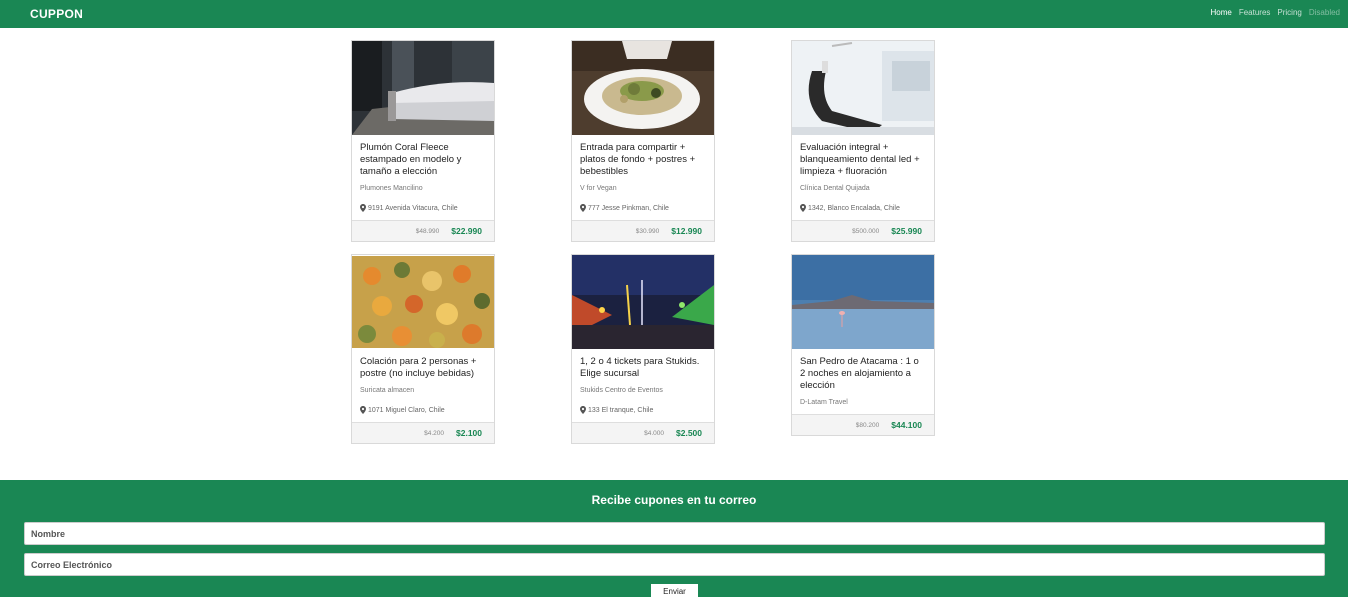 This screenshot has height=597, width=1348. I want to click on email-input, so click(674, 564).